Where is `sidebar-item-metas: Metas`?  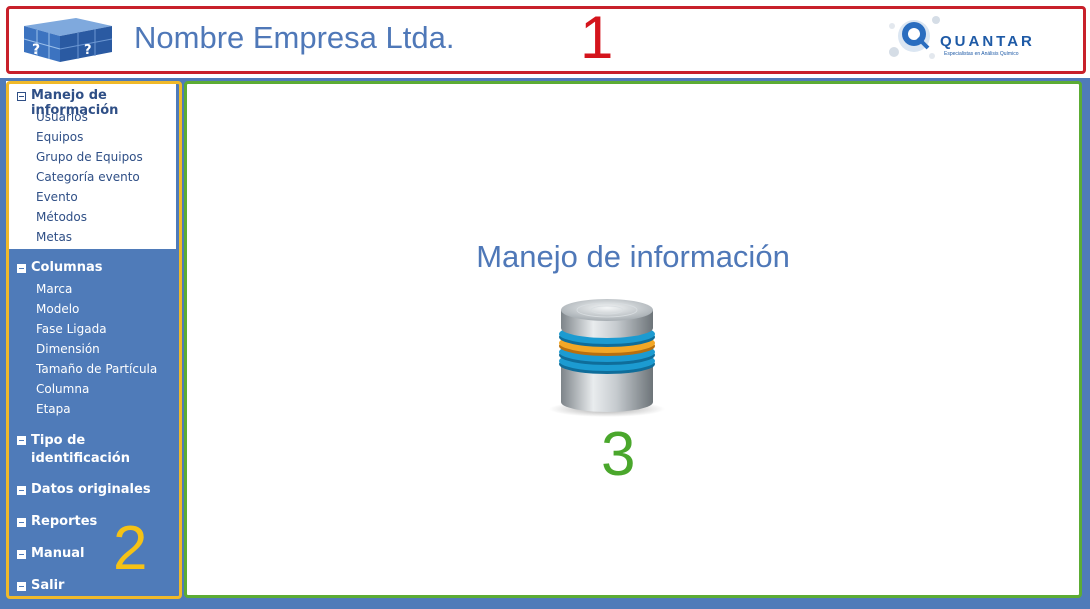
sidebar-item-metas: Metas is located at coordinates (54, 237).